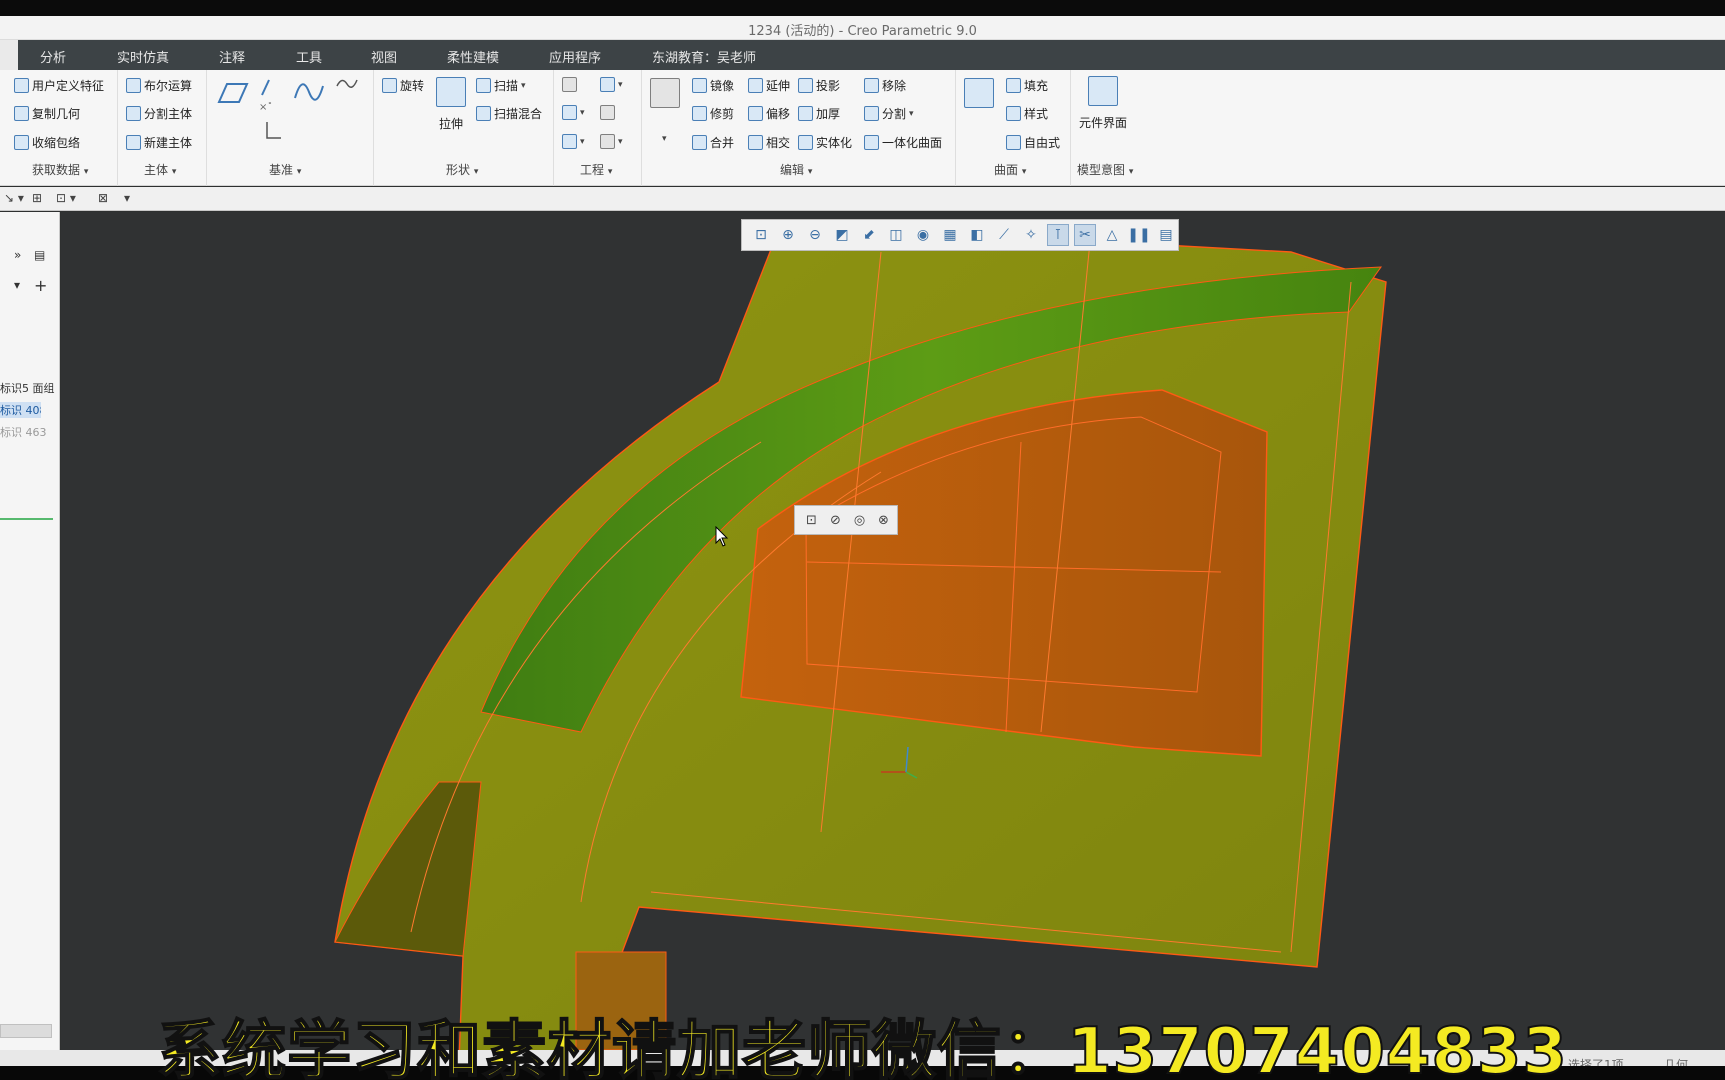 This screenshot has height=1080, width=1725. What do you see at coordinates (26, 519) in the screenshot?
I see `insert-indicator` at bounding box center [26, 519].